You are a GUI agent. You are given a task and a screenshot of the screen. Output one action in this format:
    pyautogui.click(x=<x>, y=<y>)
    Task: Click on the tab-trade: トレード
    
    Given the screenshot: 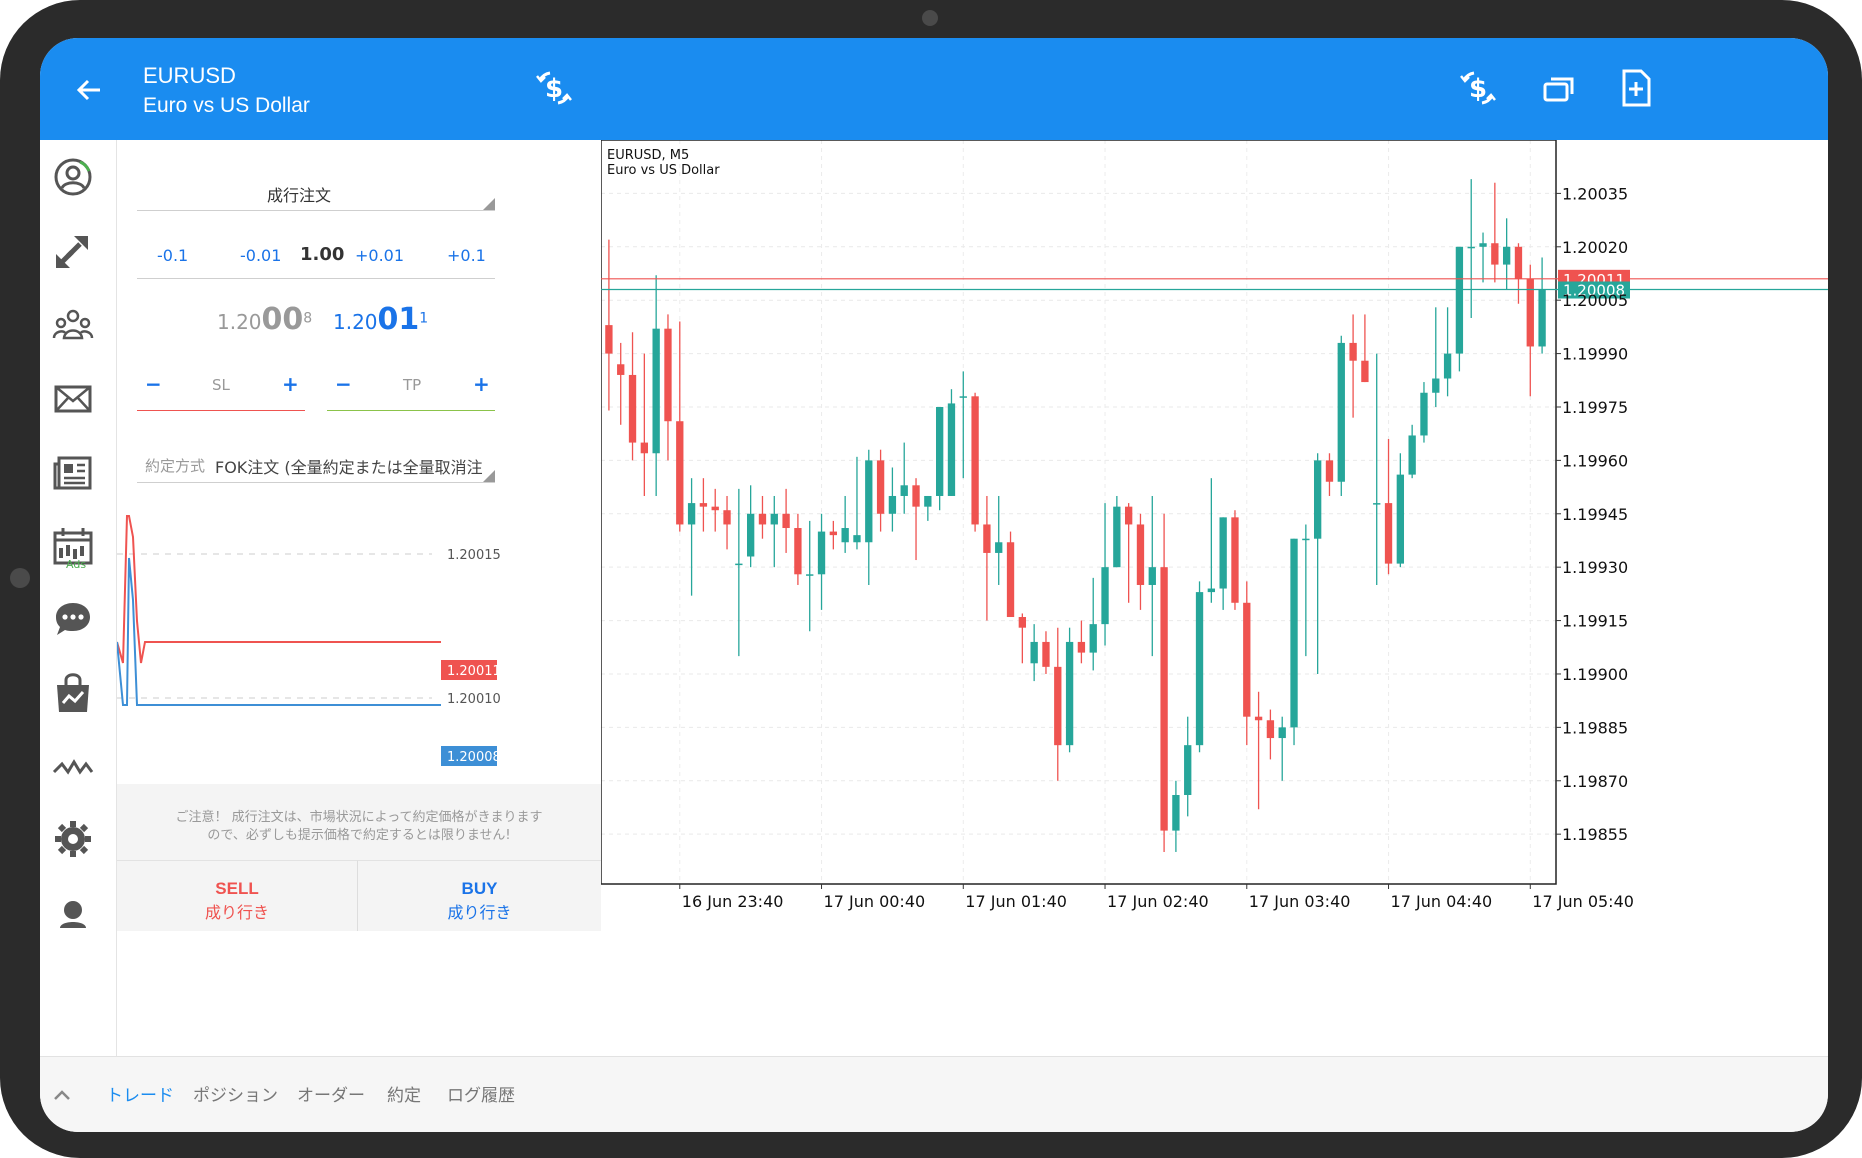 What is the action you would take?
    pyautogui.click(x=140, y=1093)
    